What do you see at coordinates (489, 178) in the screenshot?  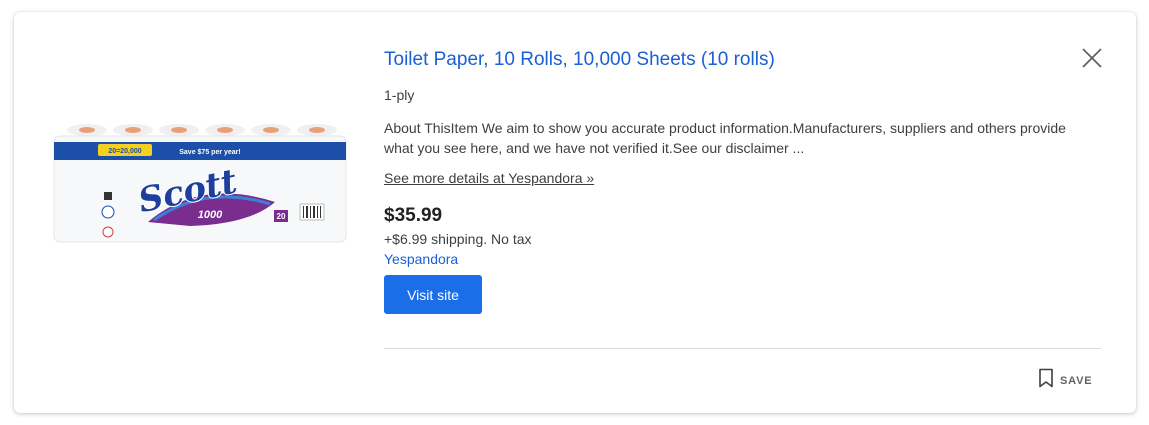 I see `see-more-details-link: See more details at Yespandora »` at bounding box center [489, 178].